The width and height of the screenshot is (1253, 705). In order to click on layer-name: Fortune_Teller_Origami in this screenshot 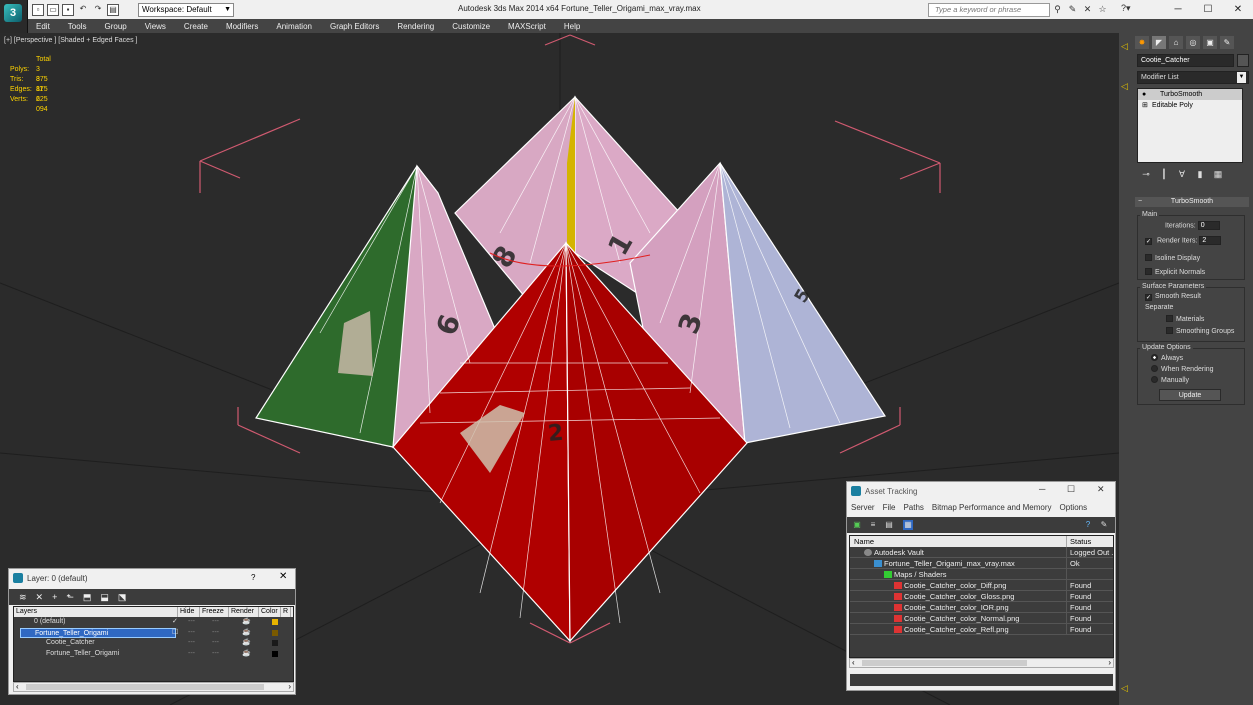, I will do `click(98, 632)`.